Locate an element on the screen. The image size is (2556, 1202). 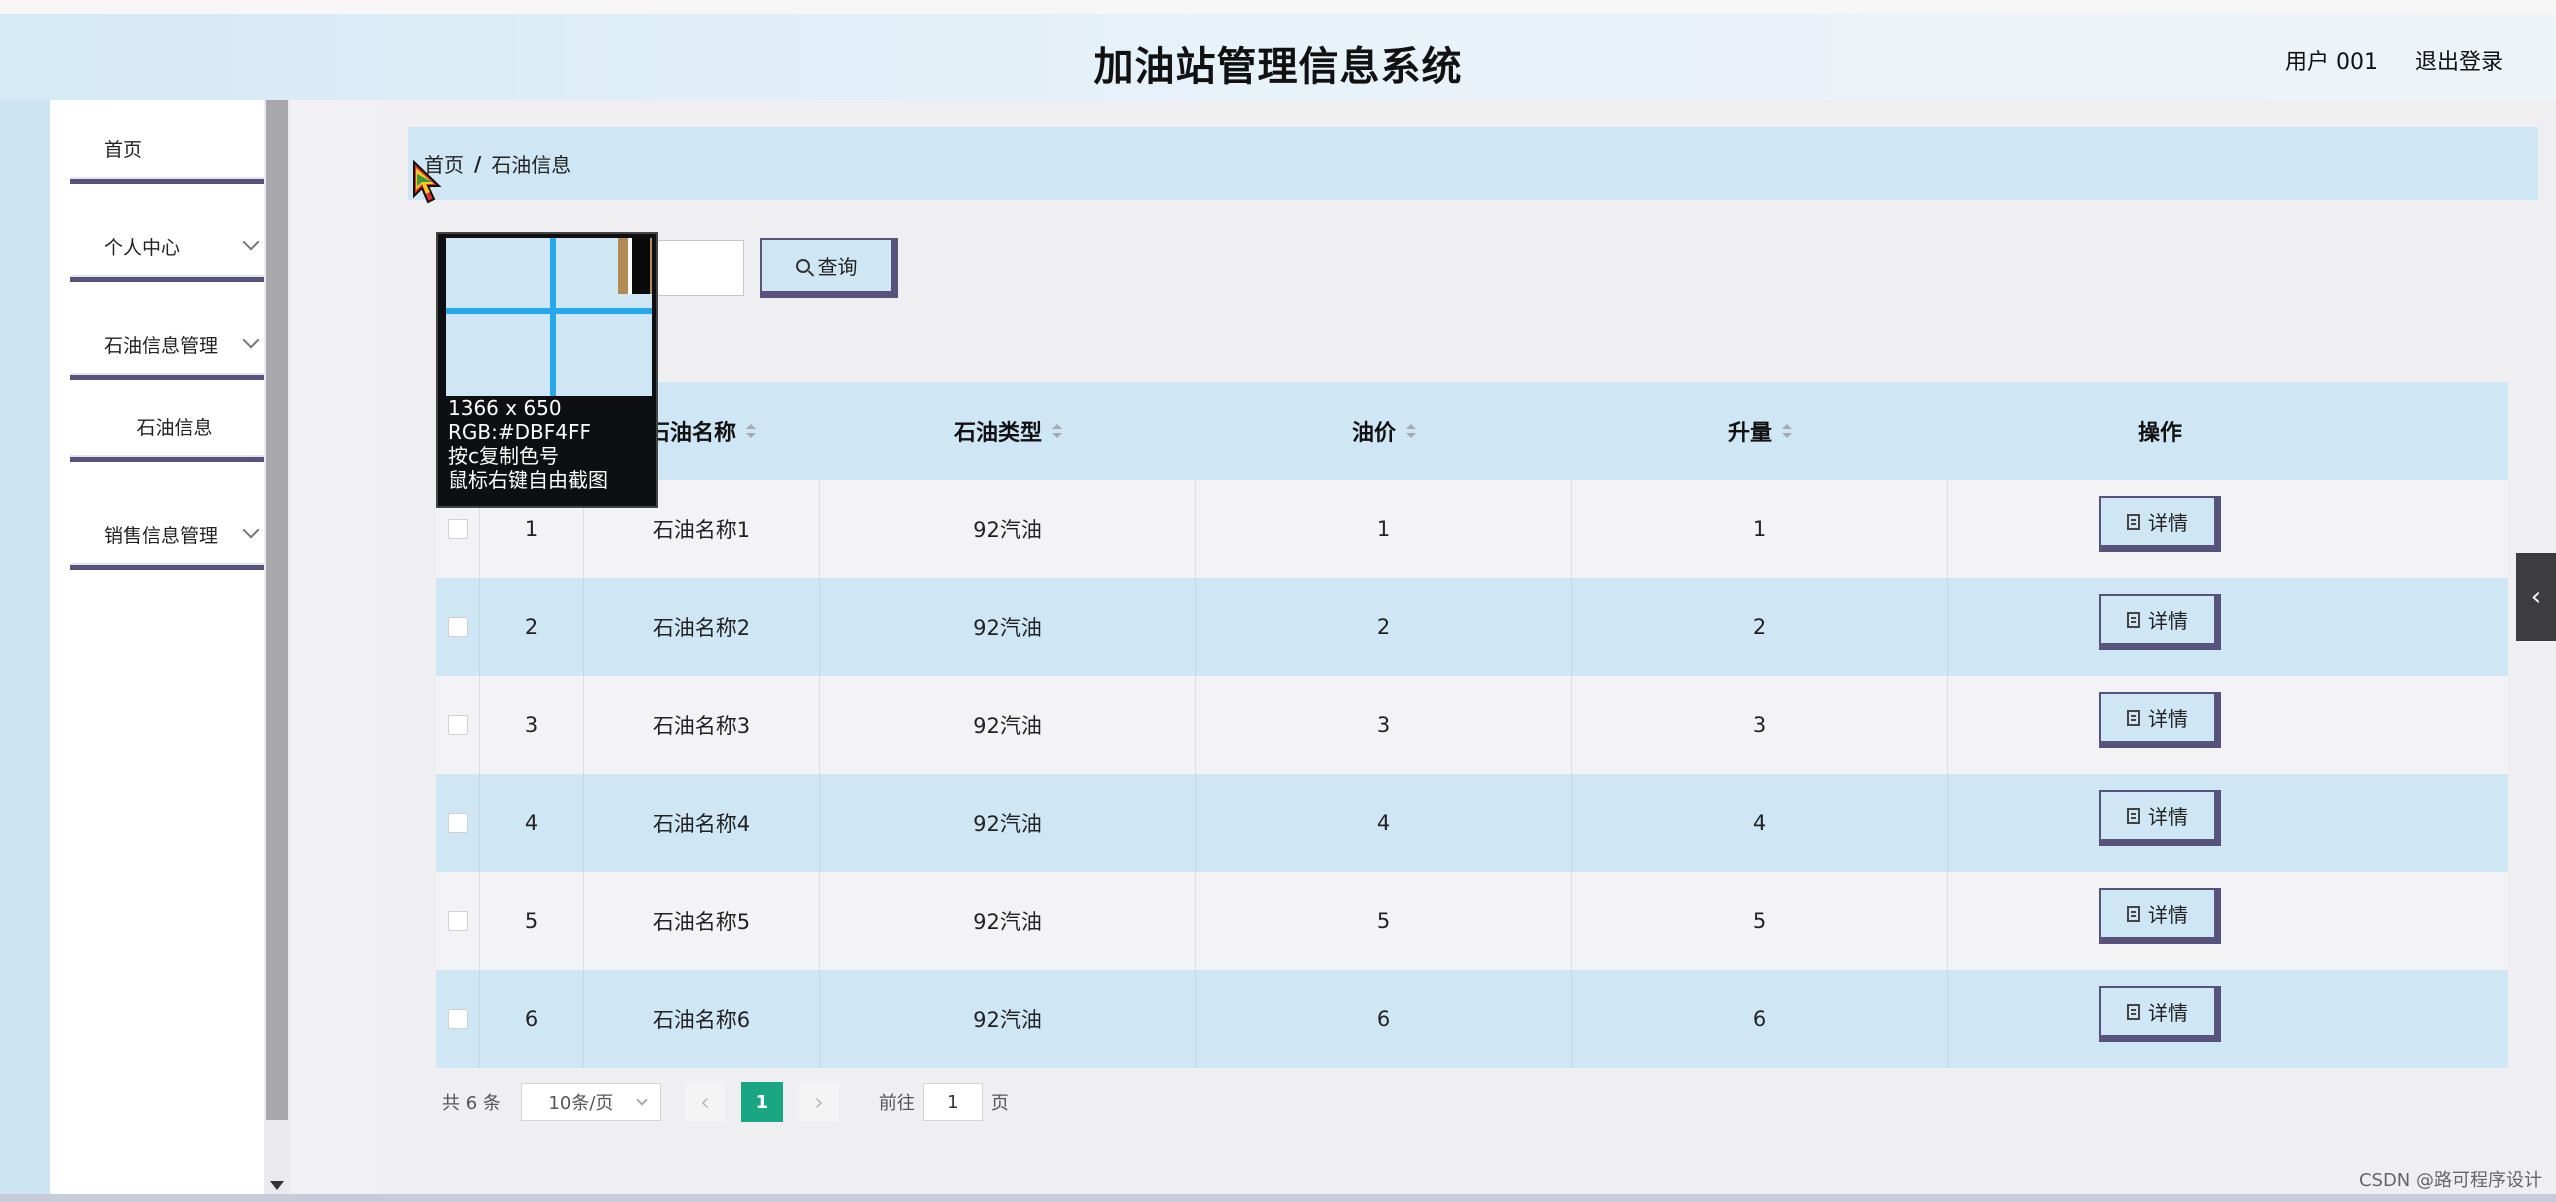
sidebar: 首页 个人中心 石油信息管理 石油信息 销售信息管理 is located at coordinates (167, 651).